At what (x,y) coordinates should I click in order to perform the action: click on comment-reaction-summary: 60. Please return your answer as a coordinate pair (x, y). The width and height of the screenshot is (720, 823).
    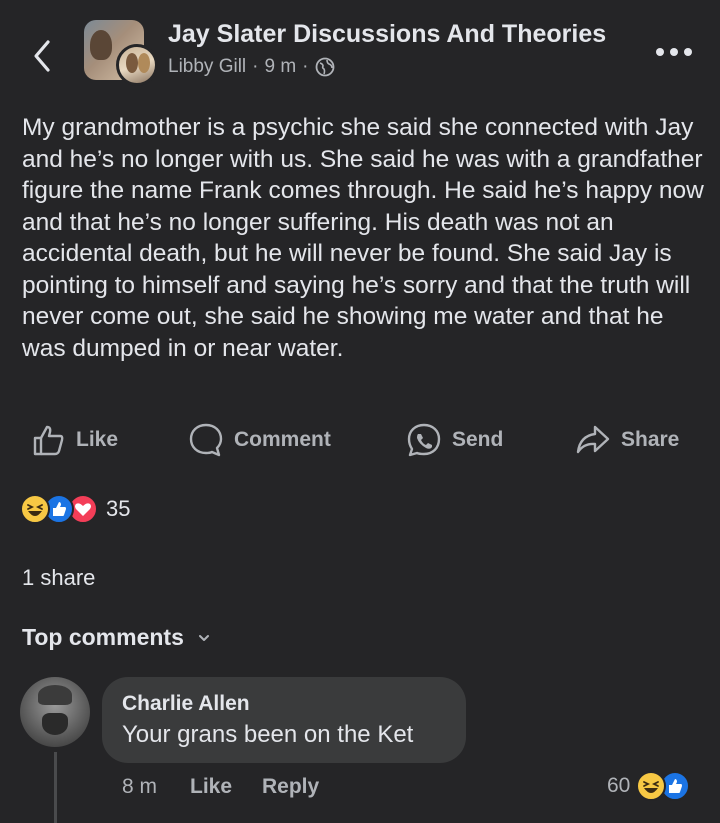
    Looking at the image, I should click on (649, 786).